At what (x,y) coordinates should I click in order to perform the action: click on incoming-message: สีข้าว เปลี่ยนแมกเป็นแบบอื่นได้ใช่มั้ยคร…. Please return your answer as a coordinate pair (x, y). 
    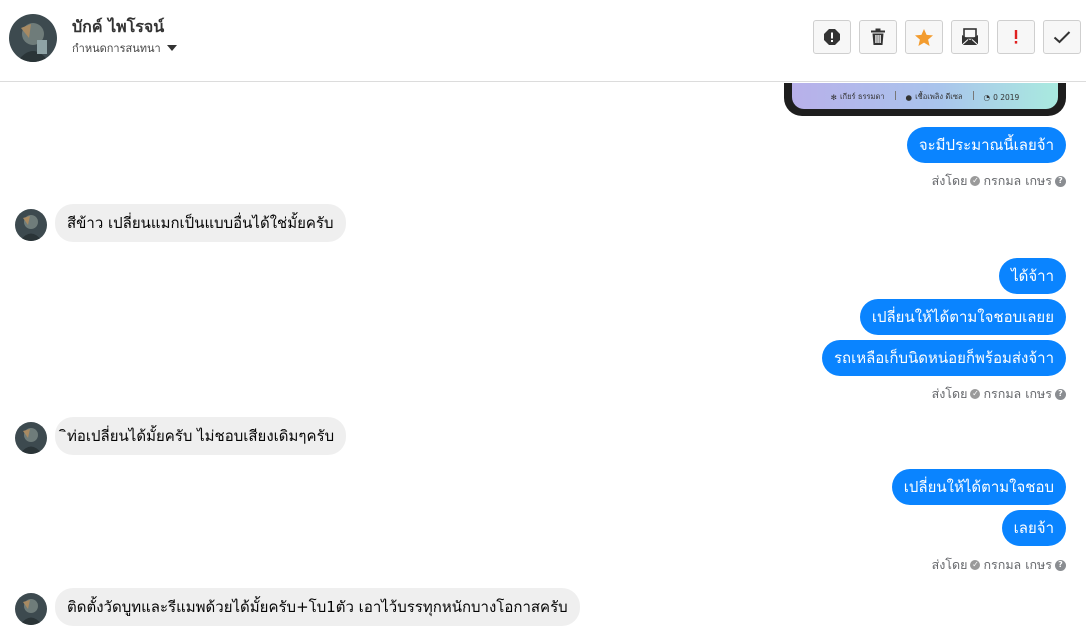
    Looking at the image, I should click on (200, 223).